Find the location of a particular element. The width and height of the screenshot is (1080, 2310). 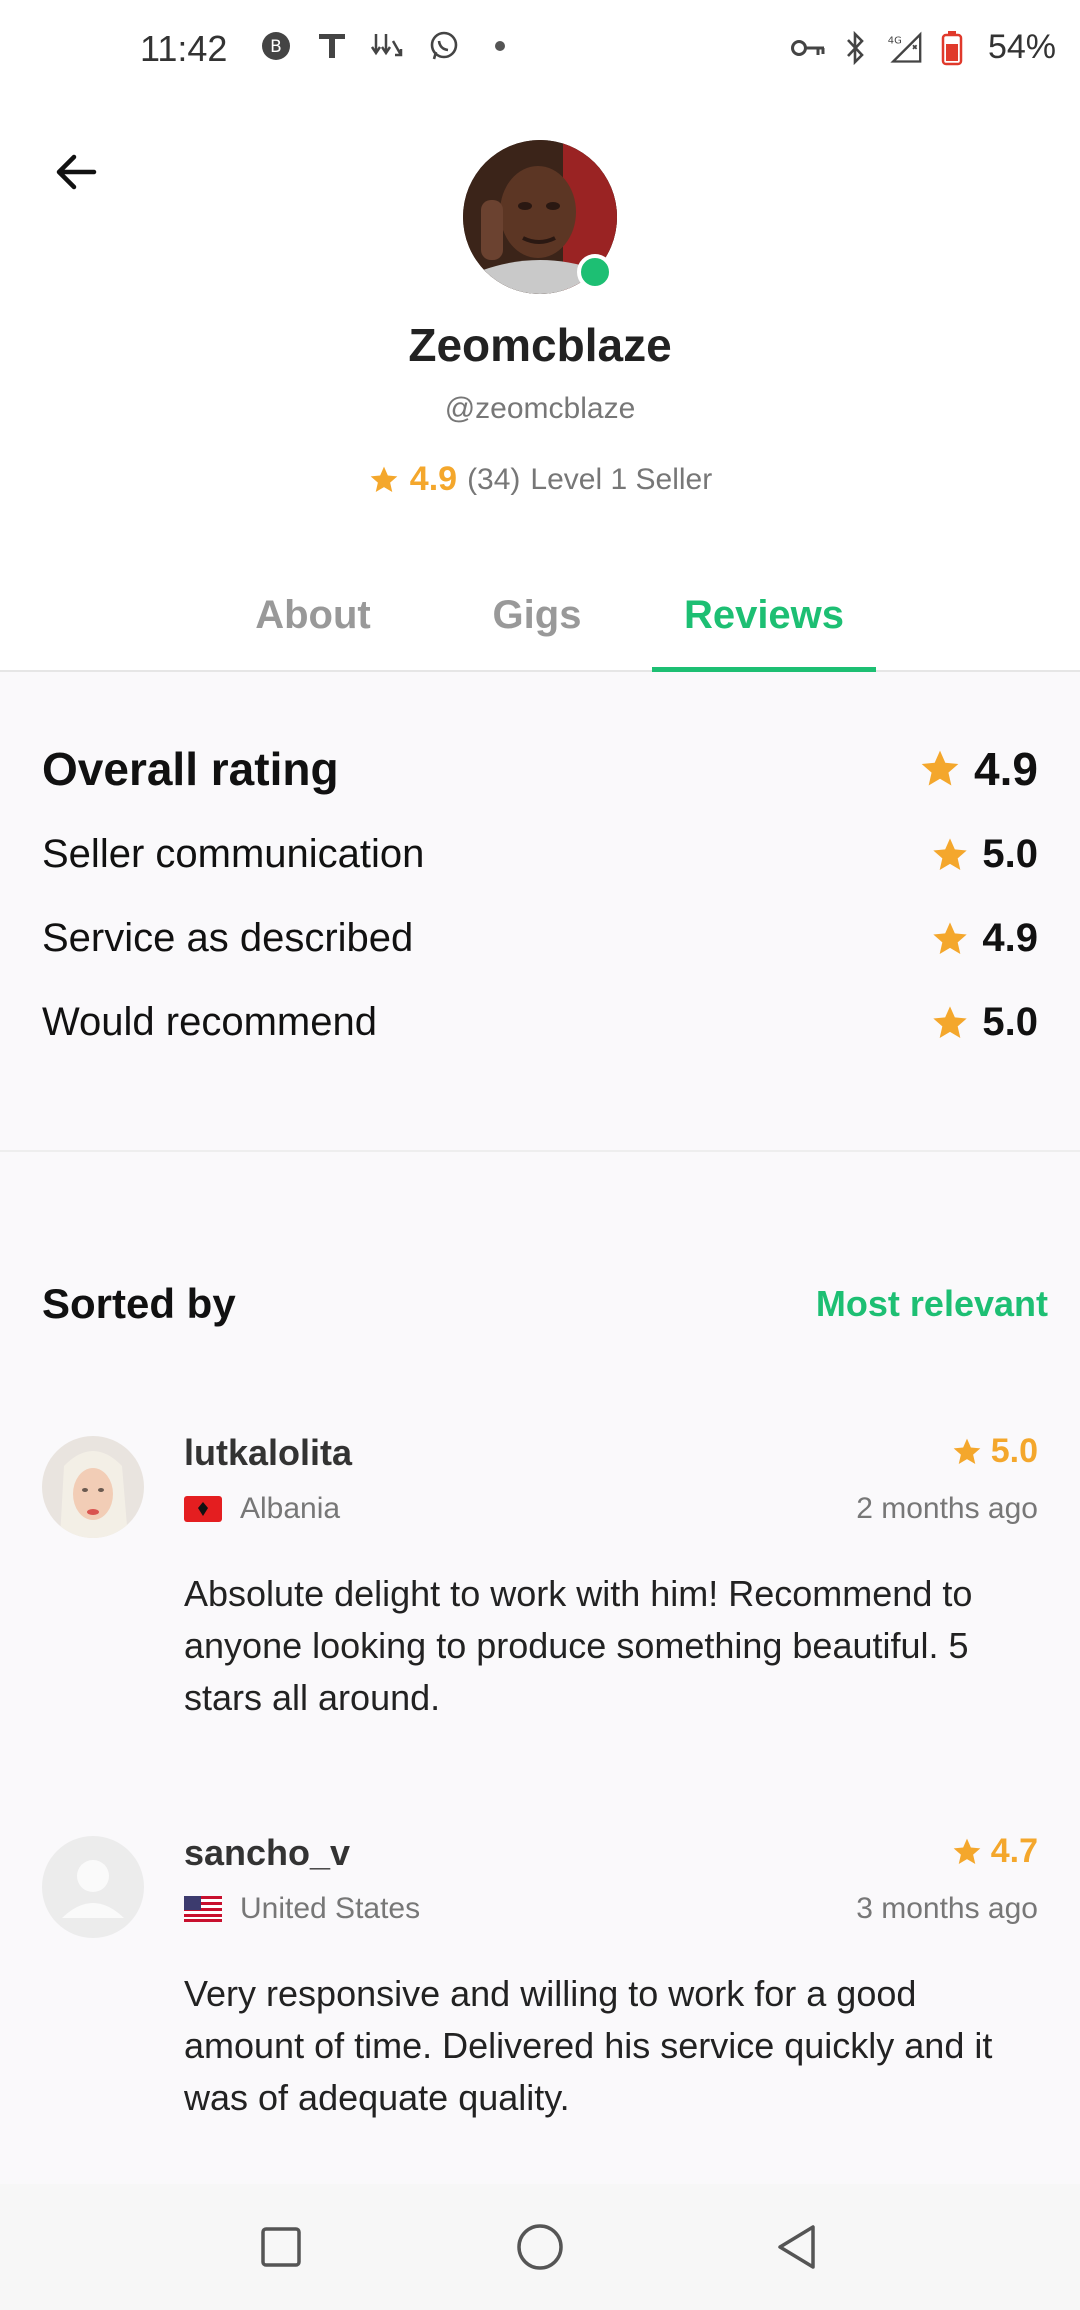

profile-tabs: About Gigs Reviews is located at coordinates (540, 616).